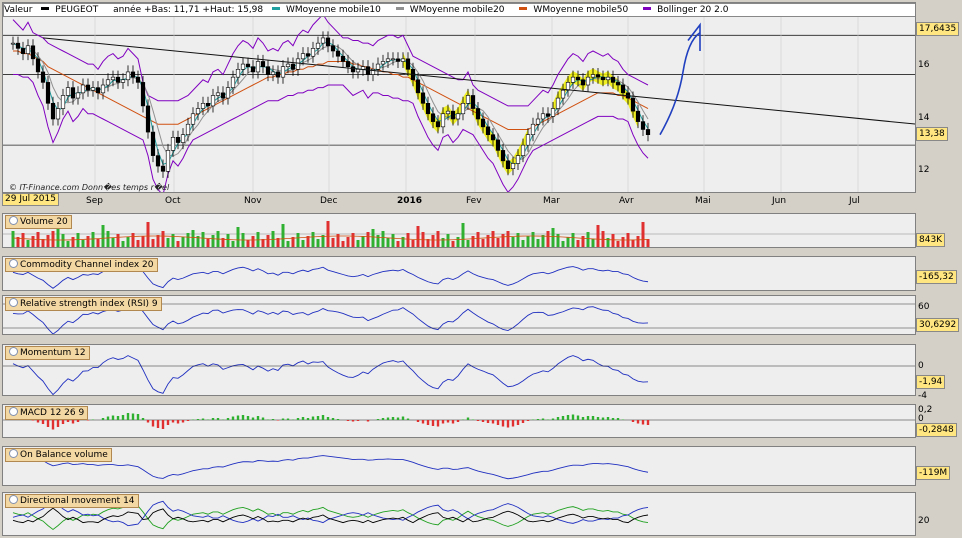 This screenshot has height=538, width=962. Describe the element at coordinates (89, 187) in the screenshot. I see `credit-text: © IT-Finance.com Donn�es temps r�el` at that location.